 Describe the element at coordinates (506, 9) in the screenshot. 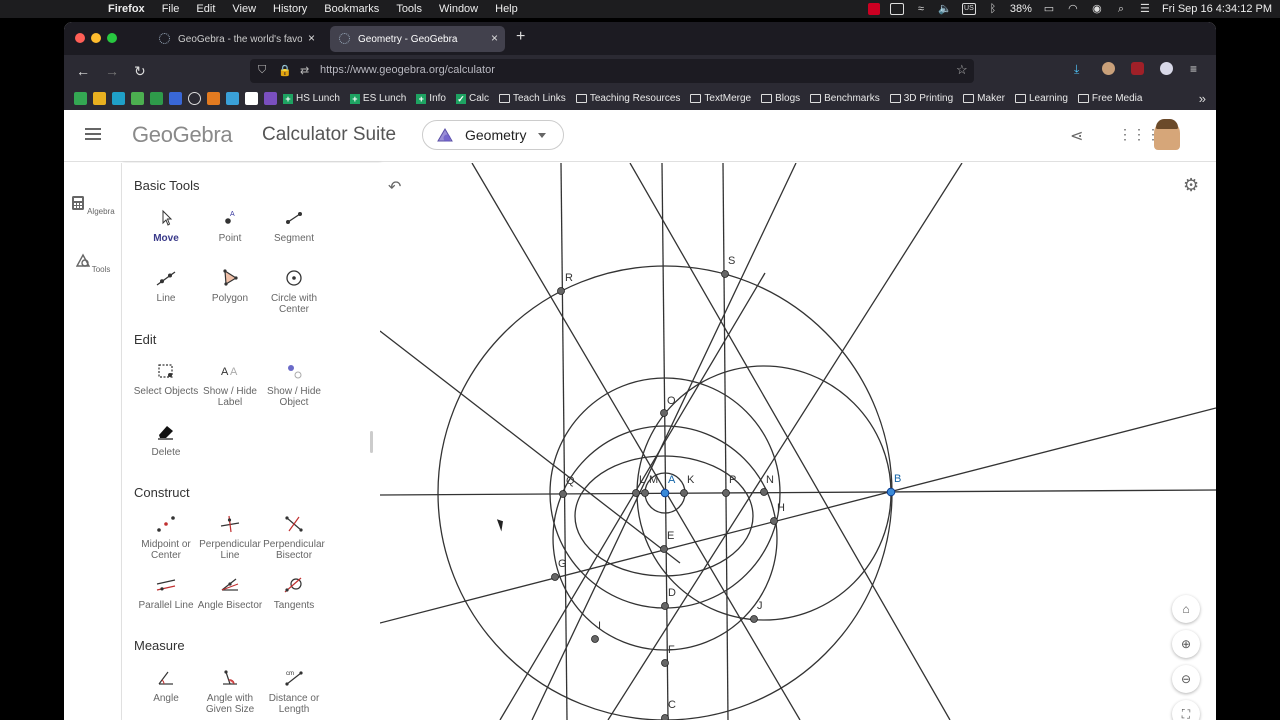

I see `menu-help: Help` at that location.